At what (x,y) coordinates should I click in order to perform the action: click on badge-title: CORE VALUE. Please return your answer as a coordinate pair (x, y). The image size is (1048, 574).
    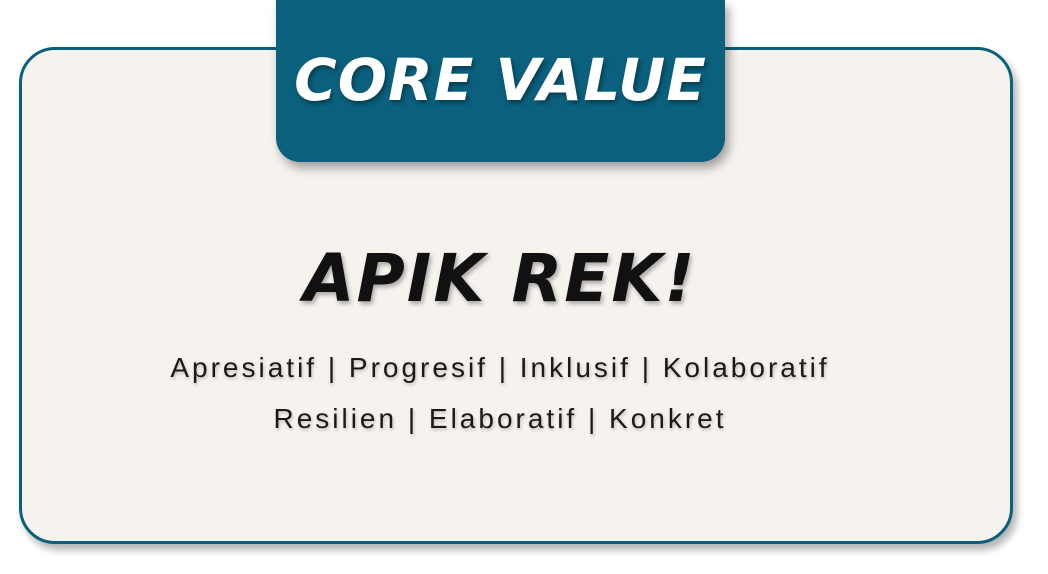
    Looking at the image, I should click on (500, 80).